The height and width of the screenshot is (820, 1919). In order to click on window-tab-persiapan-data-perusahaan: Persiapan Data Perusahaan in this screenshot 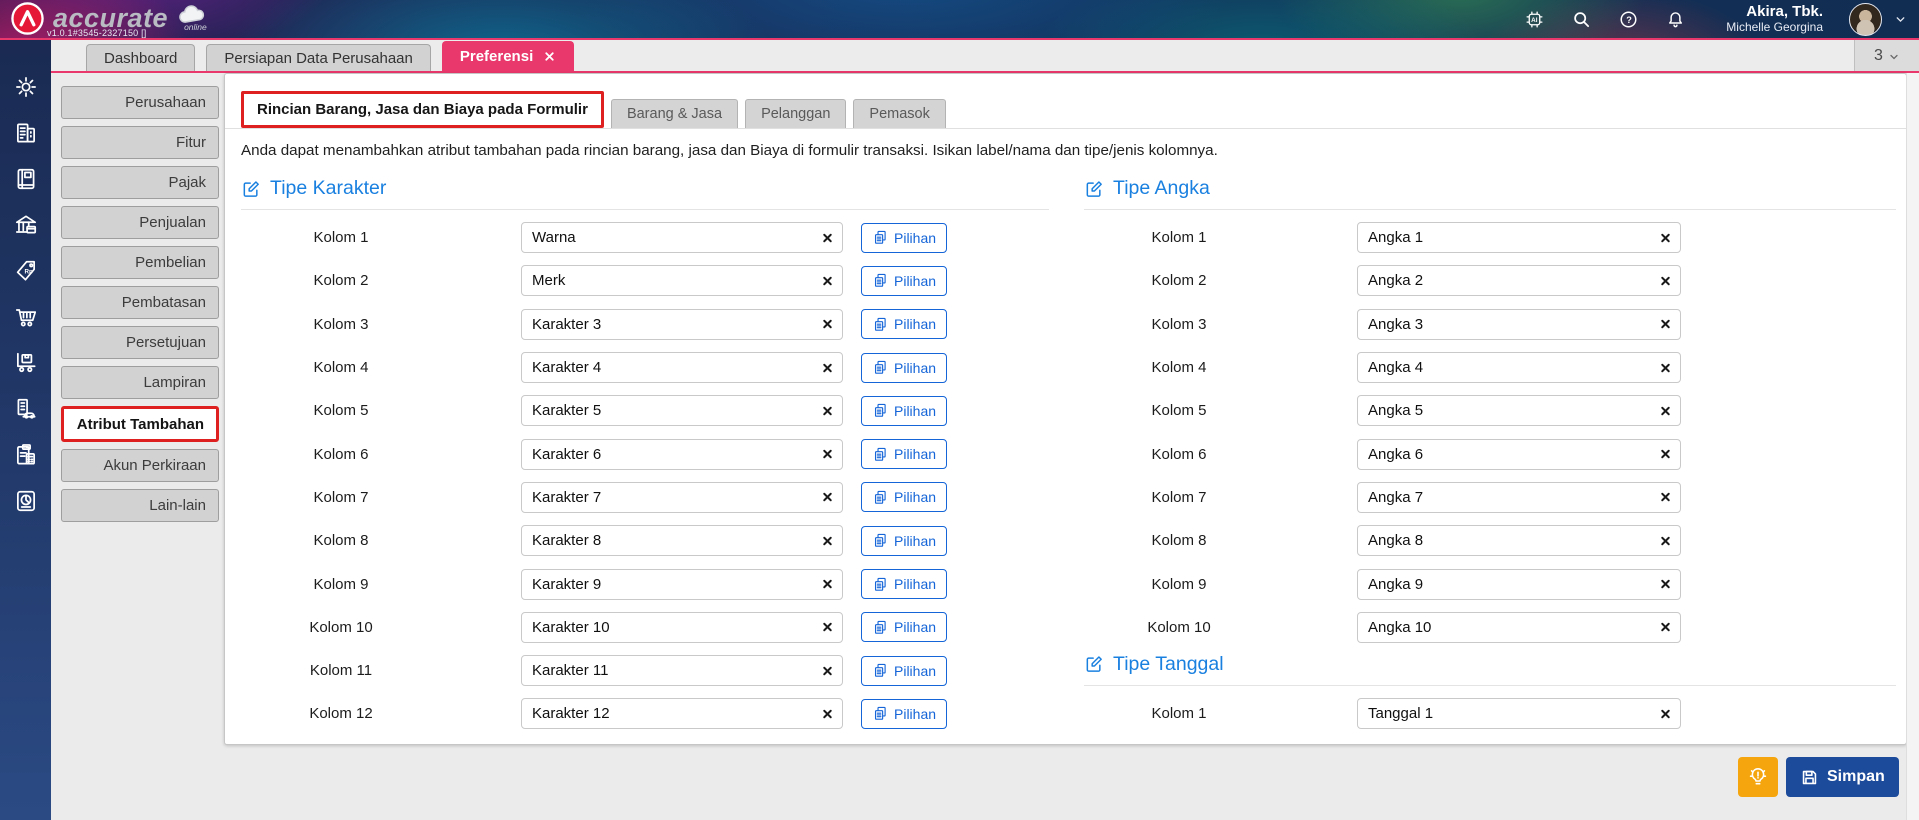, I will do `click(318, 57)`.